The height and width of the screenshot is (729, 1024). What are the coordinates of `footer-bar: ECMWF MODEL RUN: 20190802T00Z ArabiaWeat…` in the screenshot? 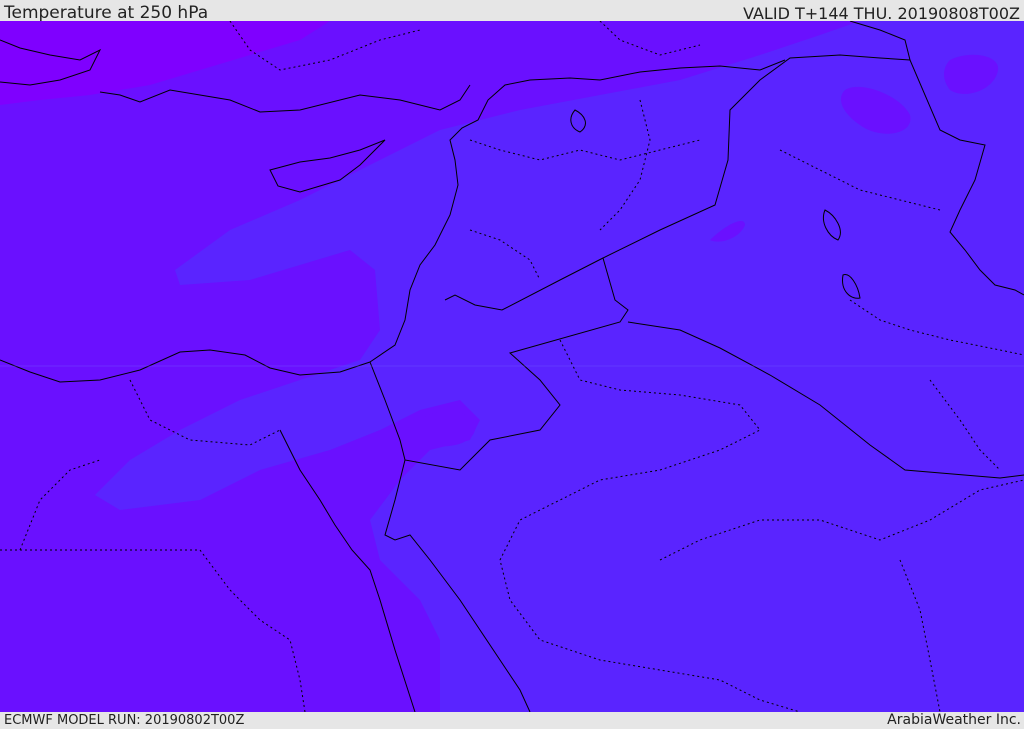 It's located at (512, 720).